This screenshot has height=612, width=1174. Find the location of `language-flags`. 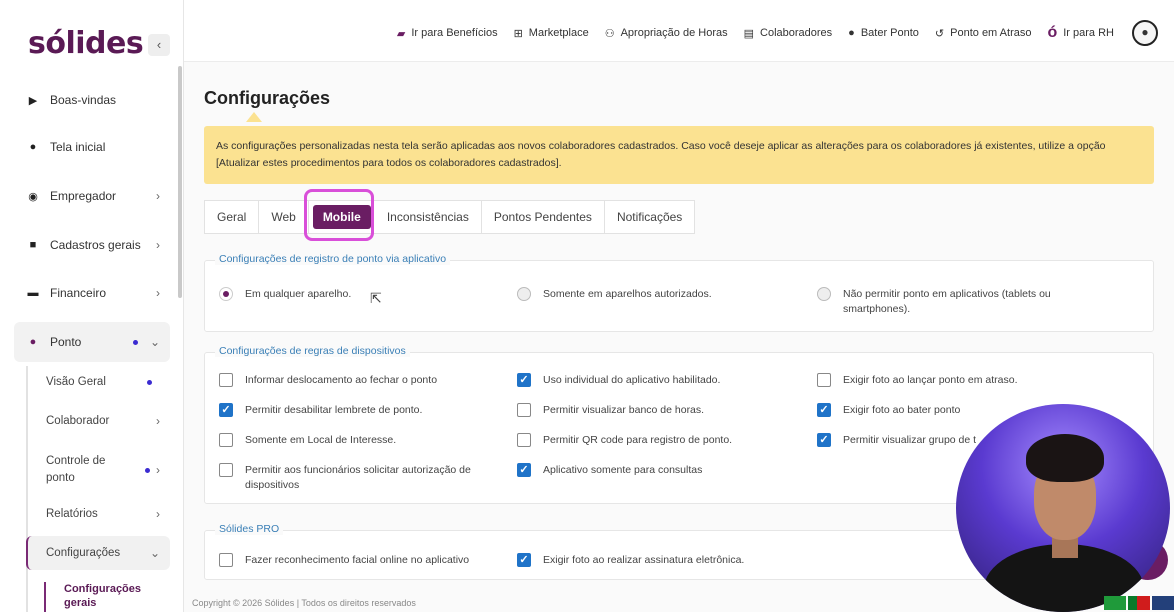

language-flags is located at coordinates (1138, 603).